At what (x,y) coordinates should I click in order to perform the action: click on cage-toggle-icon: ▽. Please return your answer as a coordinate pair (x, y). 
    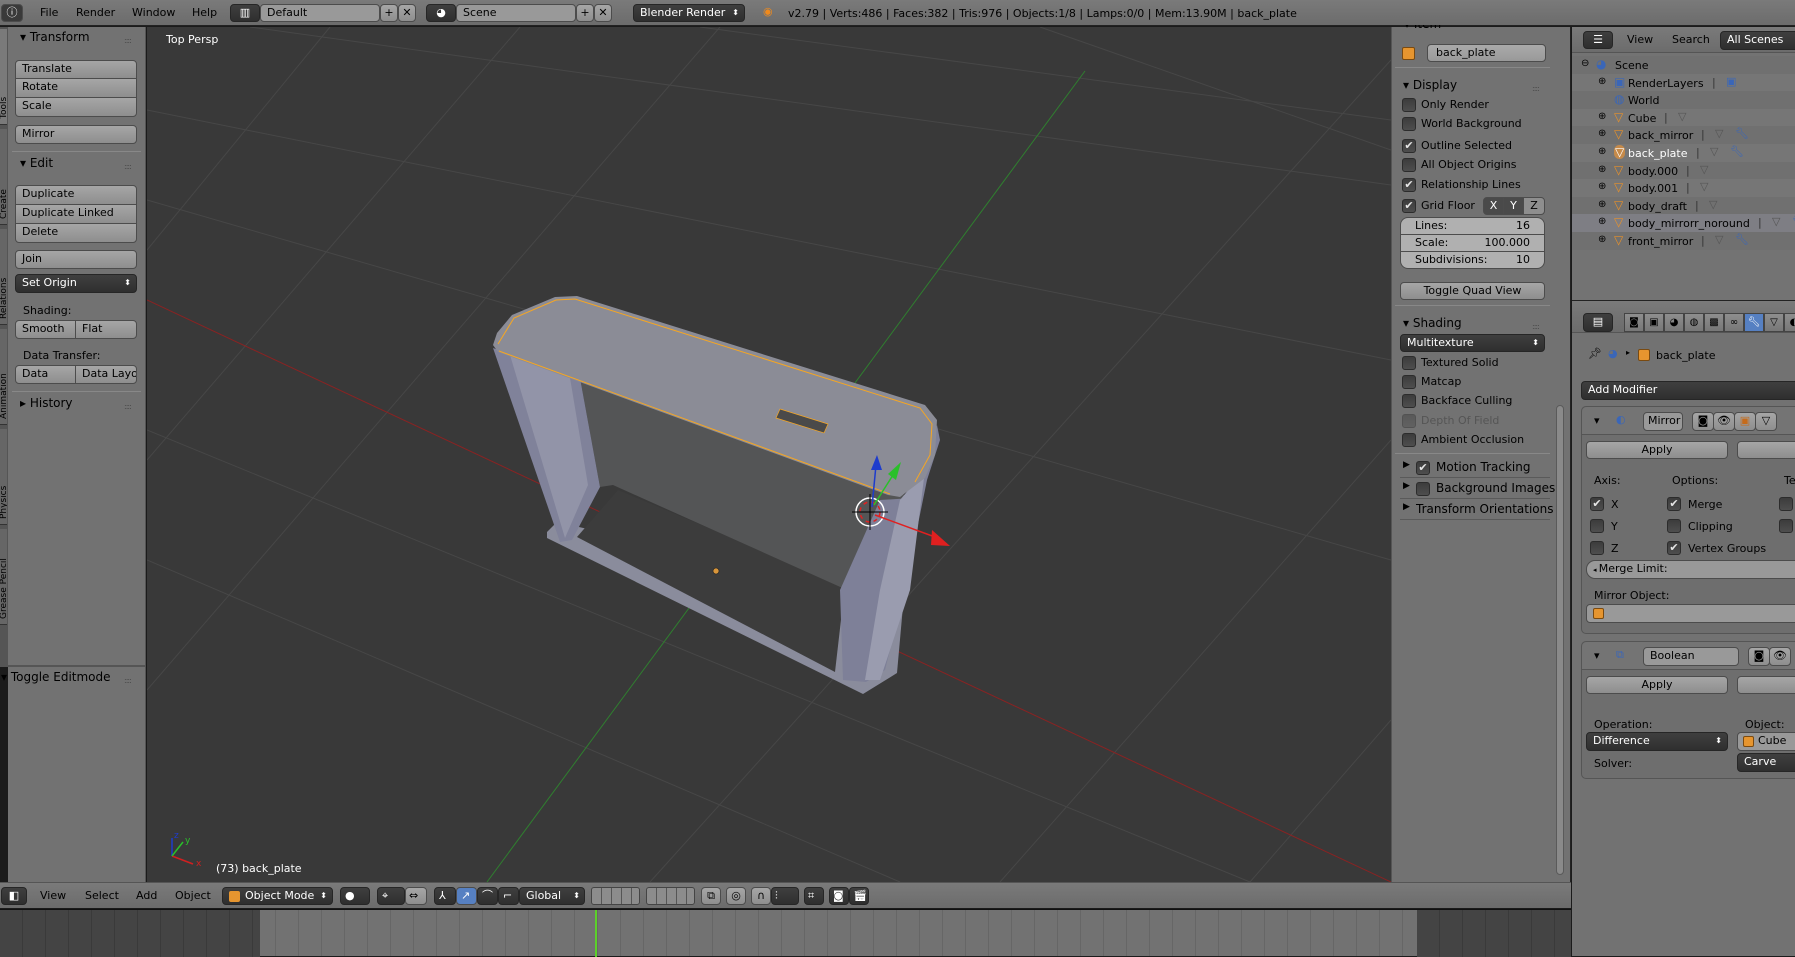
    Looking at the image, I should click on (1766, 421).